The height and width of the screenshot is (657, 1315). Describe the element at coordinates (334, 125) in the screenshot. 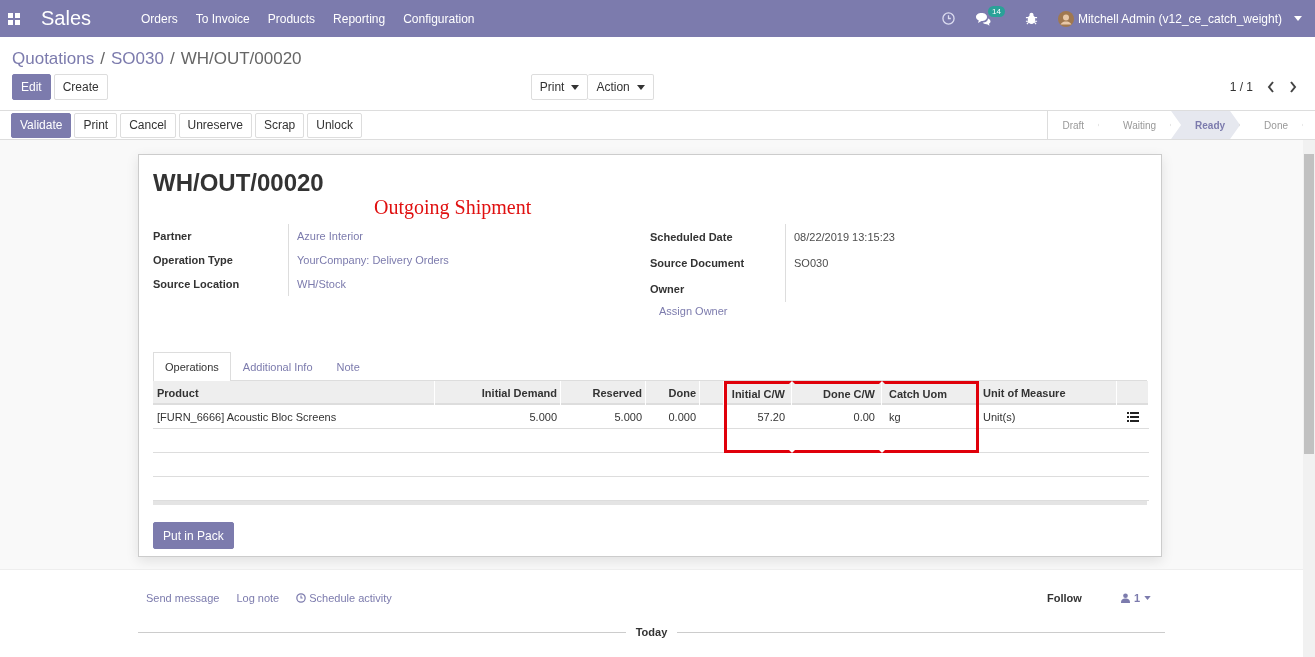

I see `toolbar-button: Unlock` at that location.